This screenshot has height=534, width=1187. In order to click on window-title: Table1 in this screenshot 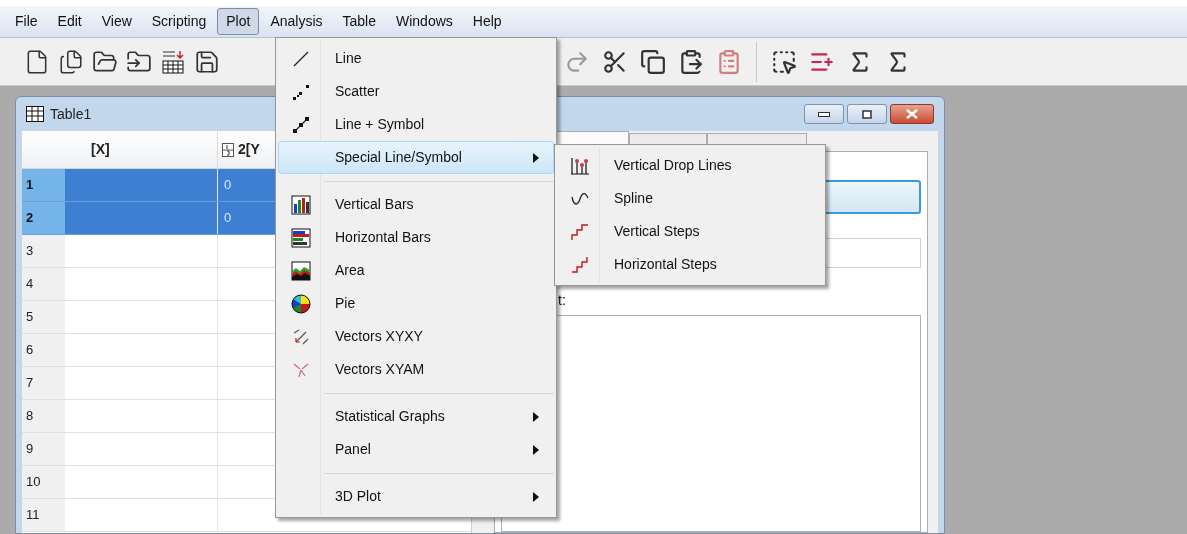, I will do `click(71, 114)`.